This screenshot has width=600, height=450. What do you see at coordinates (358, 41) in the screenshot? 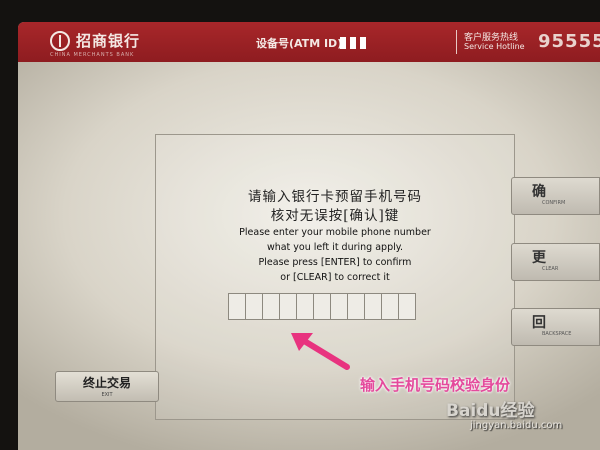
I see `device-id-masked` at bounding box center [358, 41].